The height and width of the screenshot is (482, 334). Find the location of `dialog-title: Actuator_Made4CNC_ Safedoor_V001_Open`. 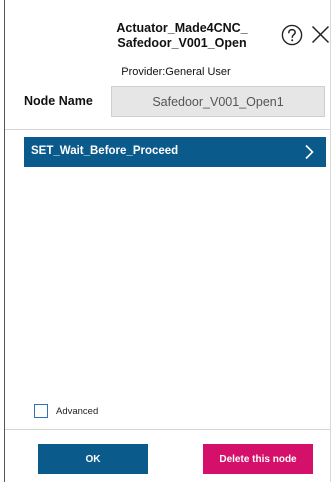

dialog-title: Actuator_Made4CNC_ Safedoor_V001_Open is located at coordinates (182, 36).